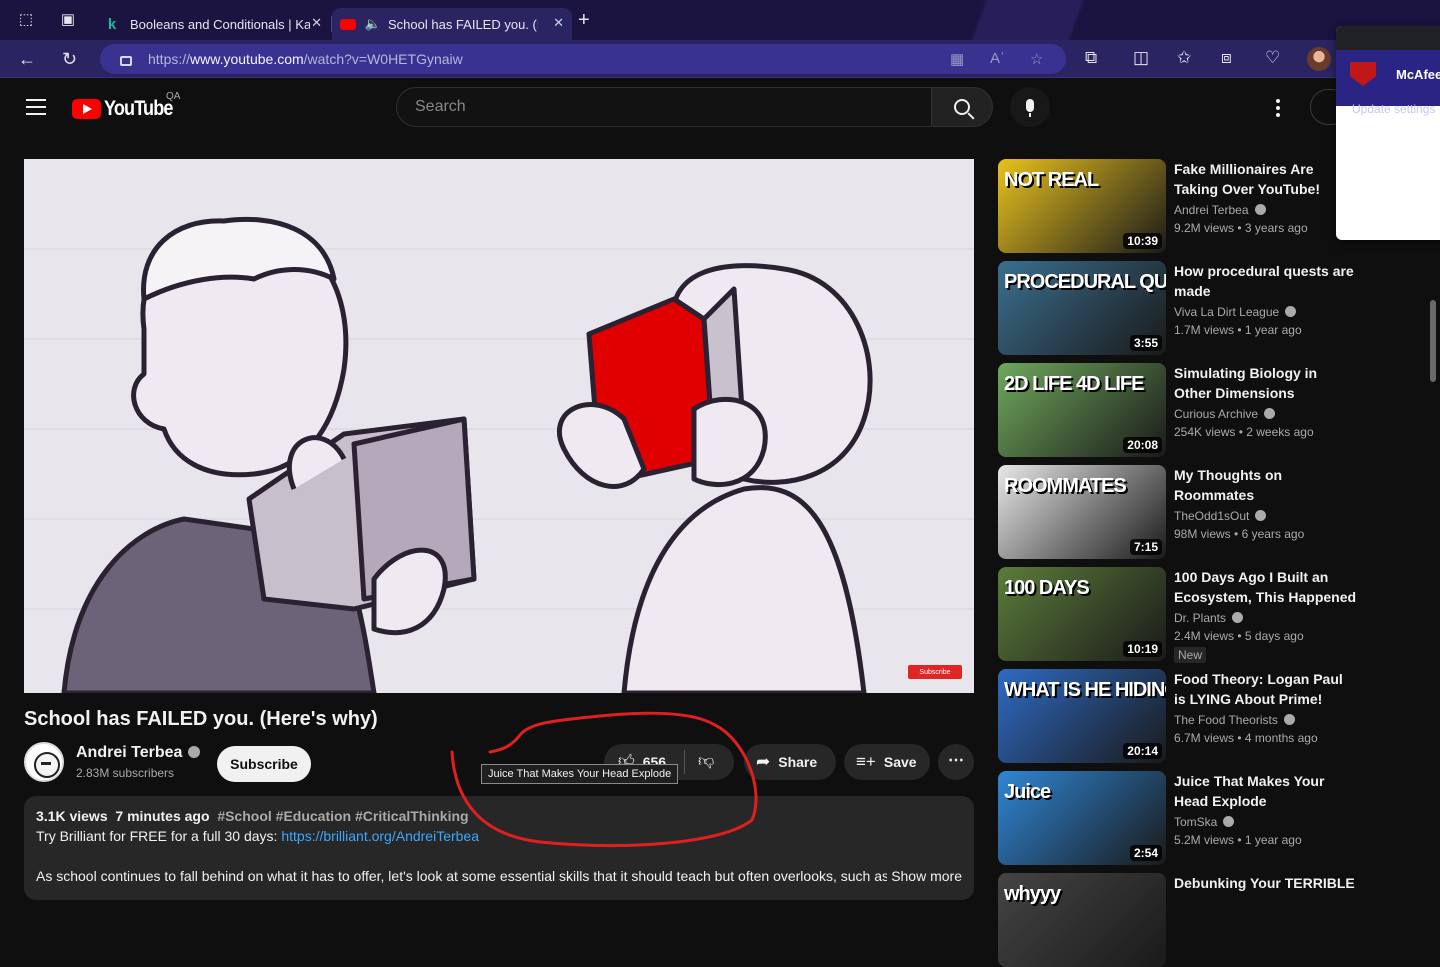  Describe the element at coordinates (1082, 206) in the screenshot. I see `recommendation-thumbnail: NOT REAL 10:39` at that location.